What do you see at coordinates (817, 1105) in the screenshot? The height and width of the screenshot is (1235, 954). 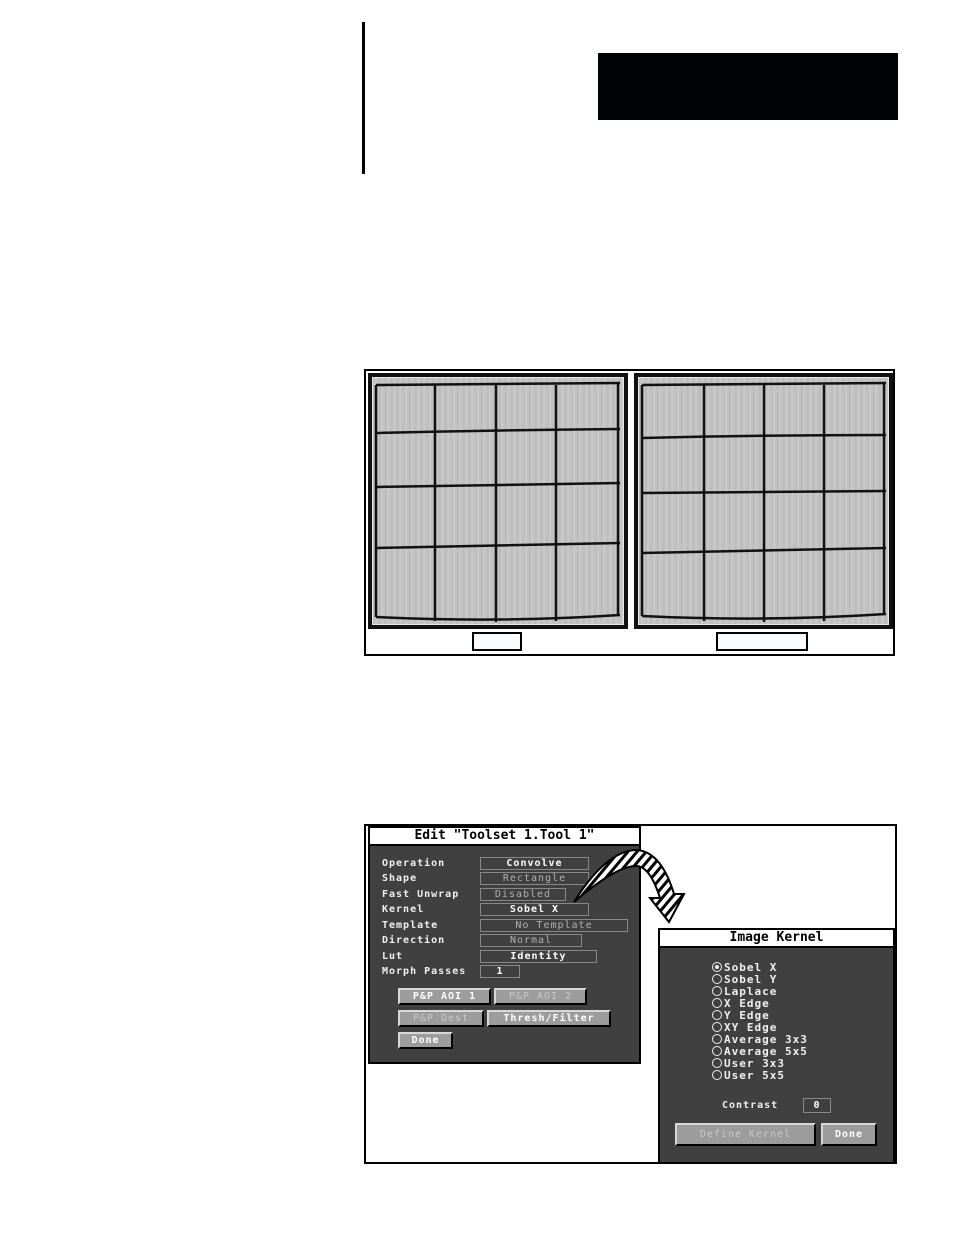 I see `contrast-field: 0` at bounding box center [817, 1105].